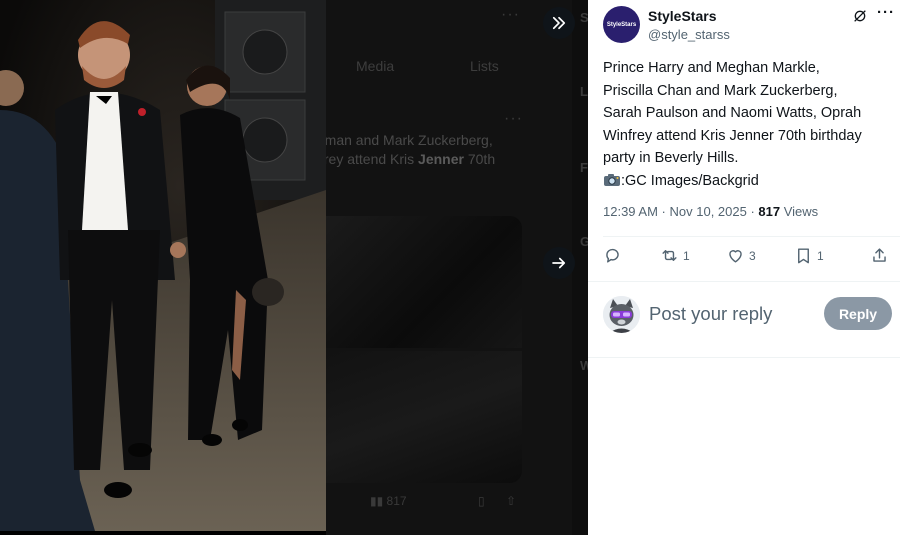 The width and height of the screenshot is (900, 535). Describe the element at coordinates (708, 211) in the screenshot. I see `post-date: Nov 10, 2025` at that location.